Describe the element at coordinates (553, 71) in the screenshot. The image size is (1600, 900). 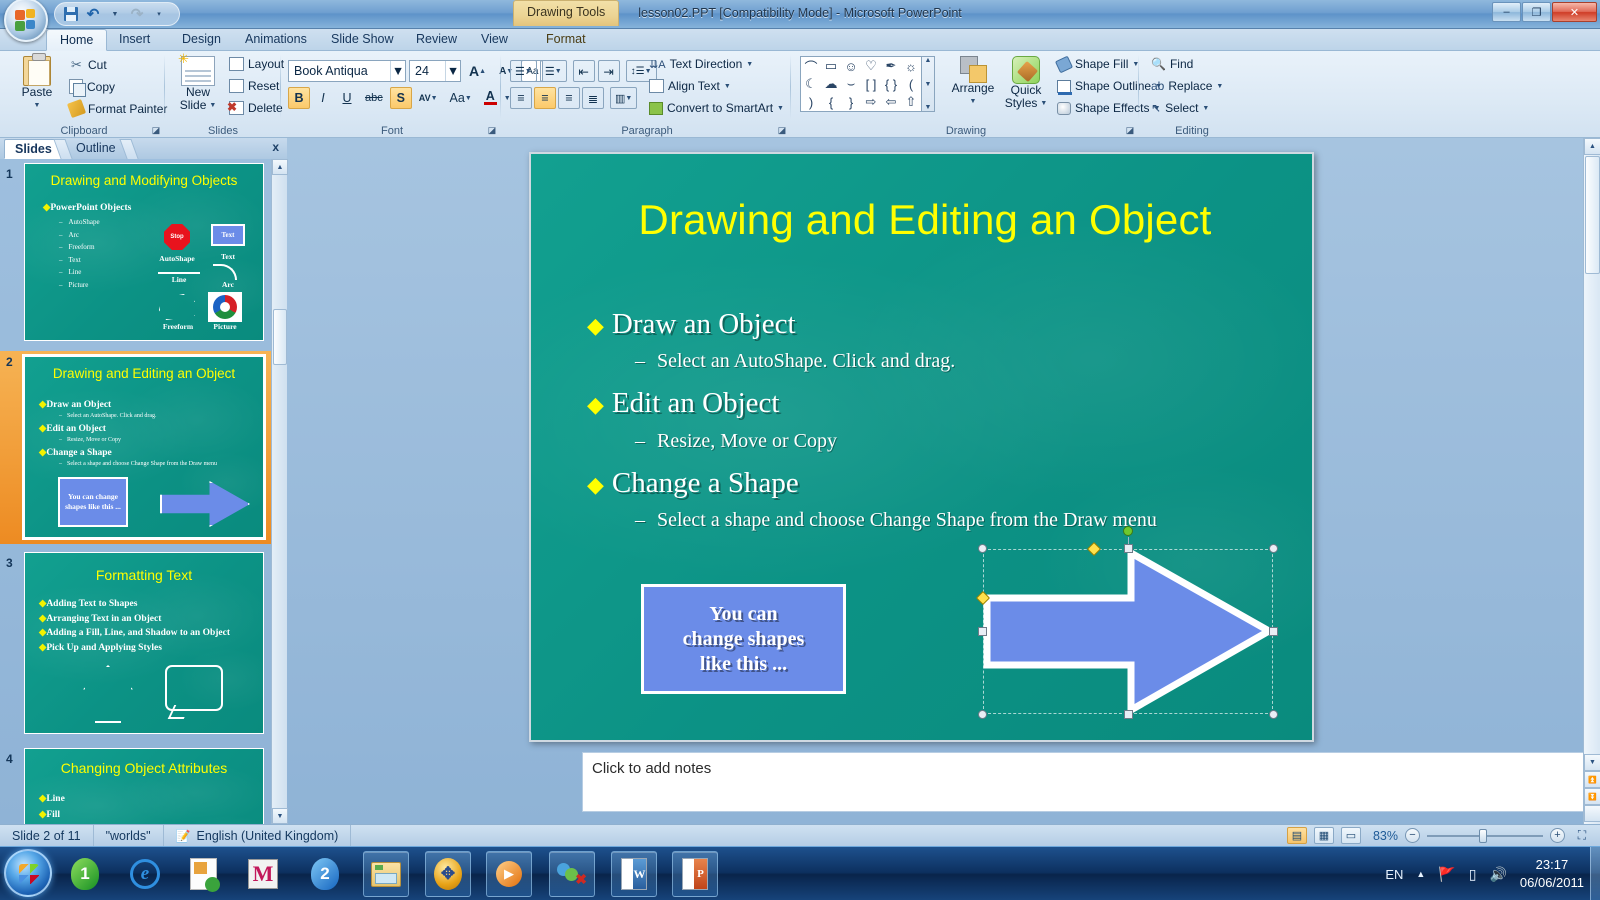
I see `numbering-button: ☰ ▼` at that location.